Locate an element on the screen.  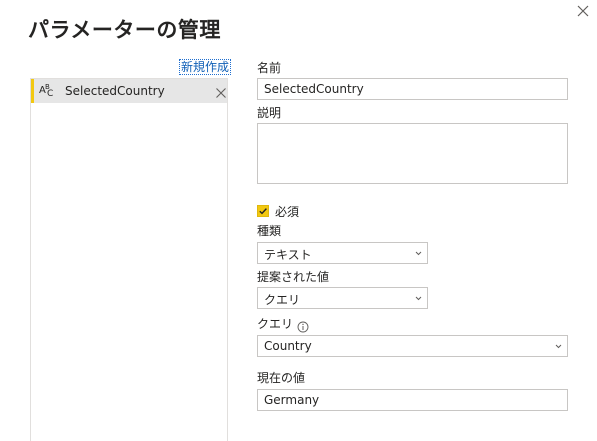
required-checkbox is located at coordinates (263, 211).